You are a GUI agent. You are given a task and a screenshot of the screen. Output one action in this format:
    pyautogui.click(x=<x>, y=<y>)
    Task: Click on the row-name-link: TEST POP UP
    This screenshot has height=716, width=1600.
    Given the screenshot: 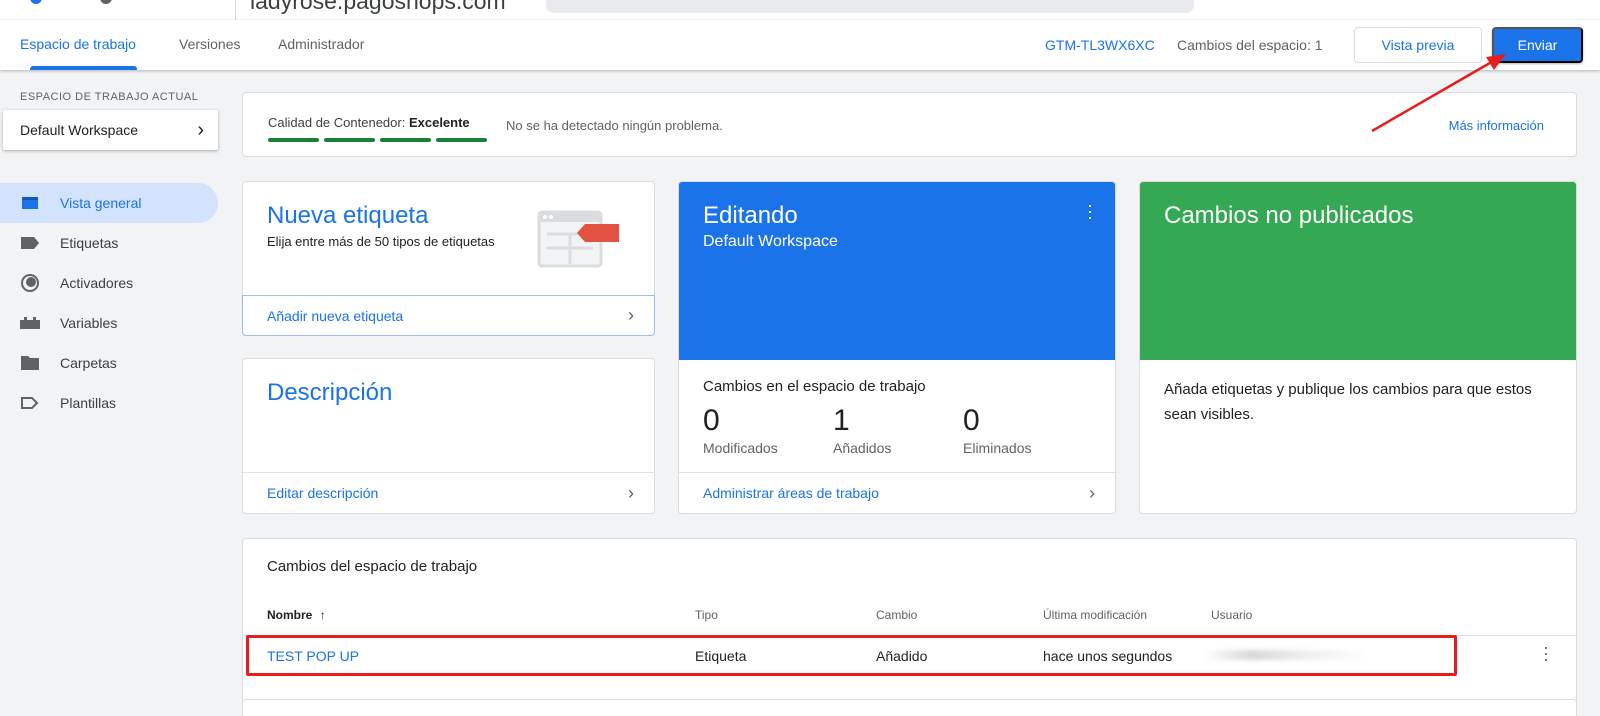 What is the action you would take?
    pyautogui.click(x=313, y=656)
    